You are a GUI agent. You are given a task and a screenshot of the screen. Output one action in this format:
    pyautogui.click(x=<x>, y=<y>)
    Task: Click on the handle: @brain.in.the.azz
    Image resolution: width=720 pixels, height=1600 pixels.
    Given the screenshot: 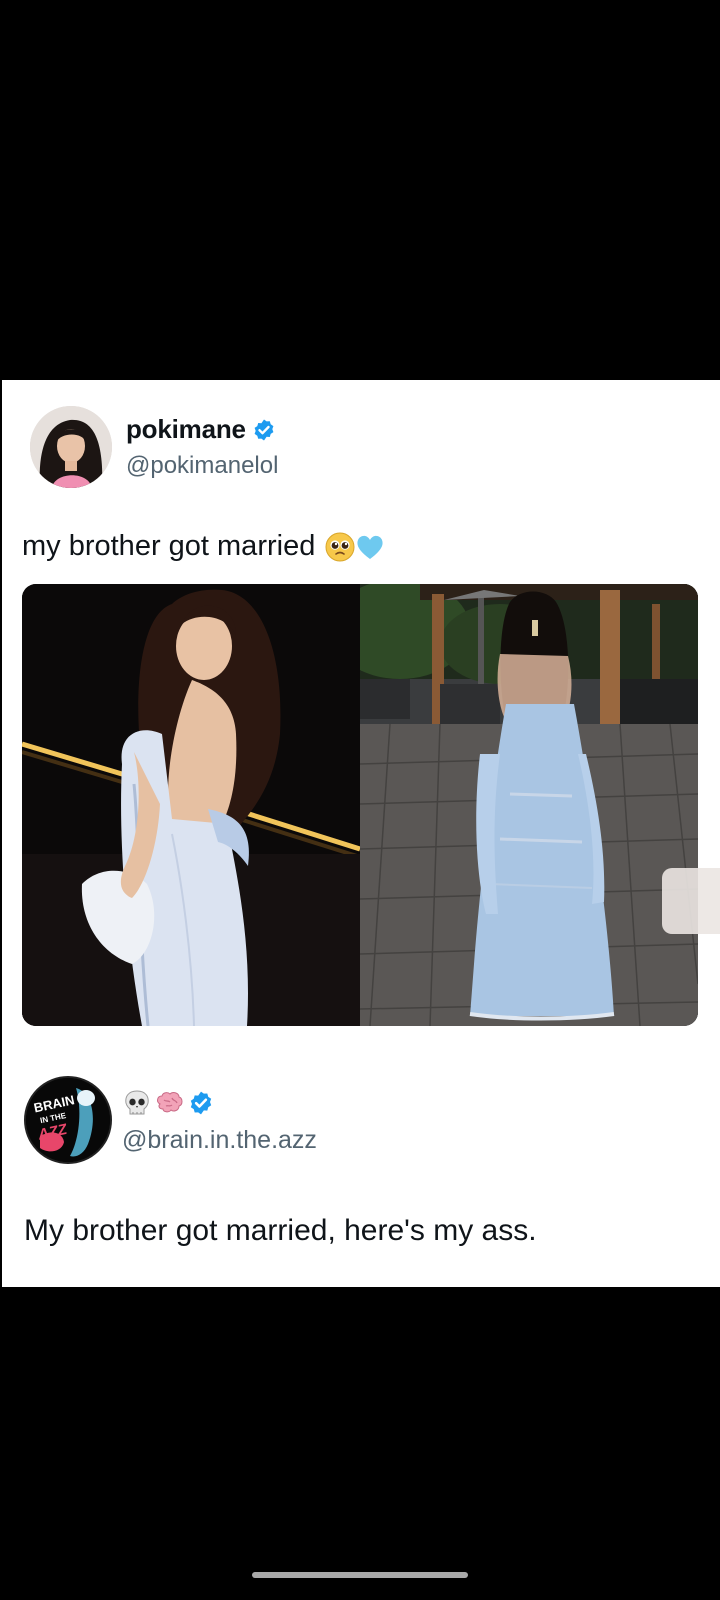 What is the action you would take?
    pyautogui.click(x=219, y=1140)
    